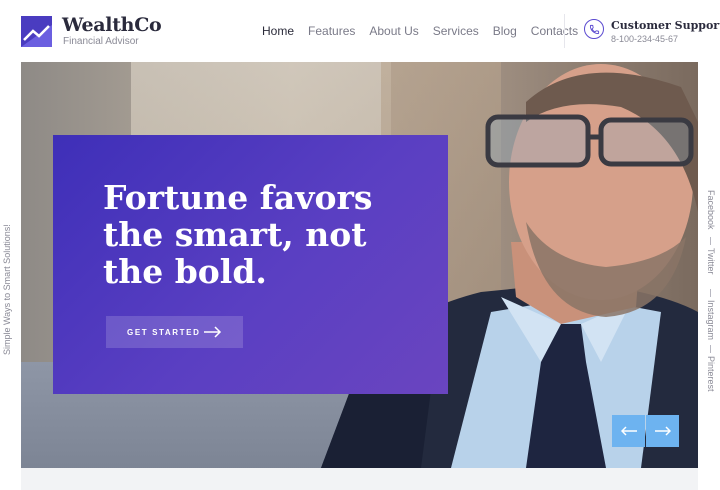 The width and height of the screenshot is (720, 490). What do you see at coordinates (711, 210) in the screenshot?
I see `social-link-facebook: Facebook` at bounding box center [711, 210].